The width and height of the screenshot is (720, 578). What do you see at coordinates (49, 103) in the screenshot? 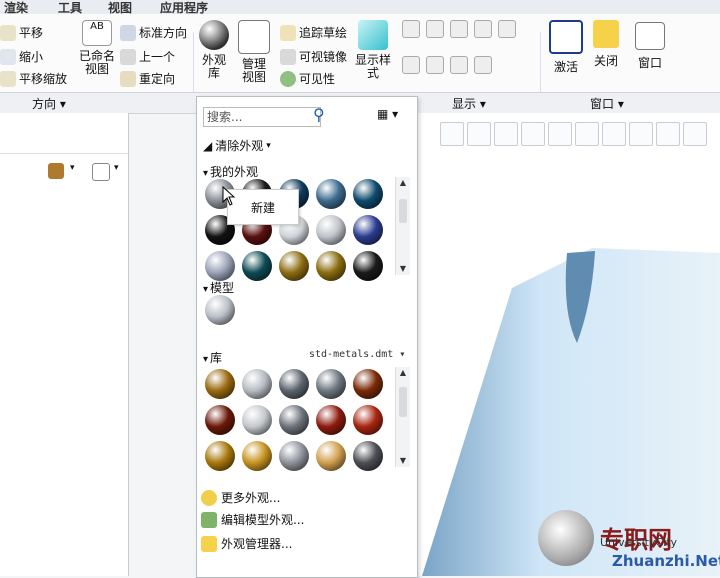
I see `orientation-group-label: 方向 ▾` at bounding box center [49, 103].